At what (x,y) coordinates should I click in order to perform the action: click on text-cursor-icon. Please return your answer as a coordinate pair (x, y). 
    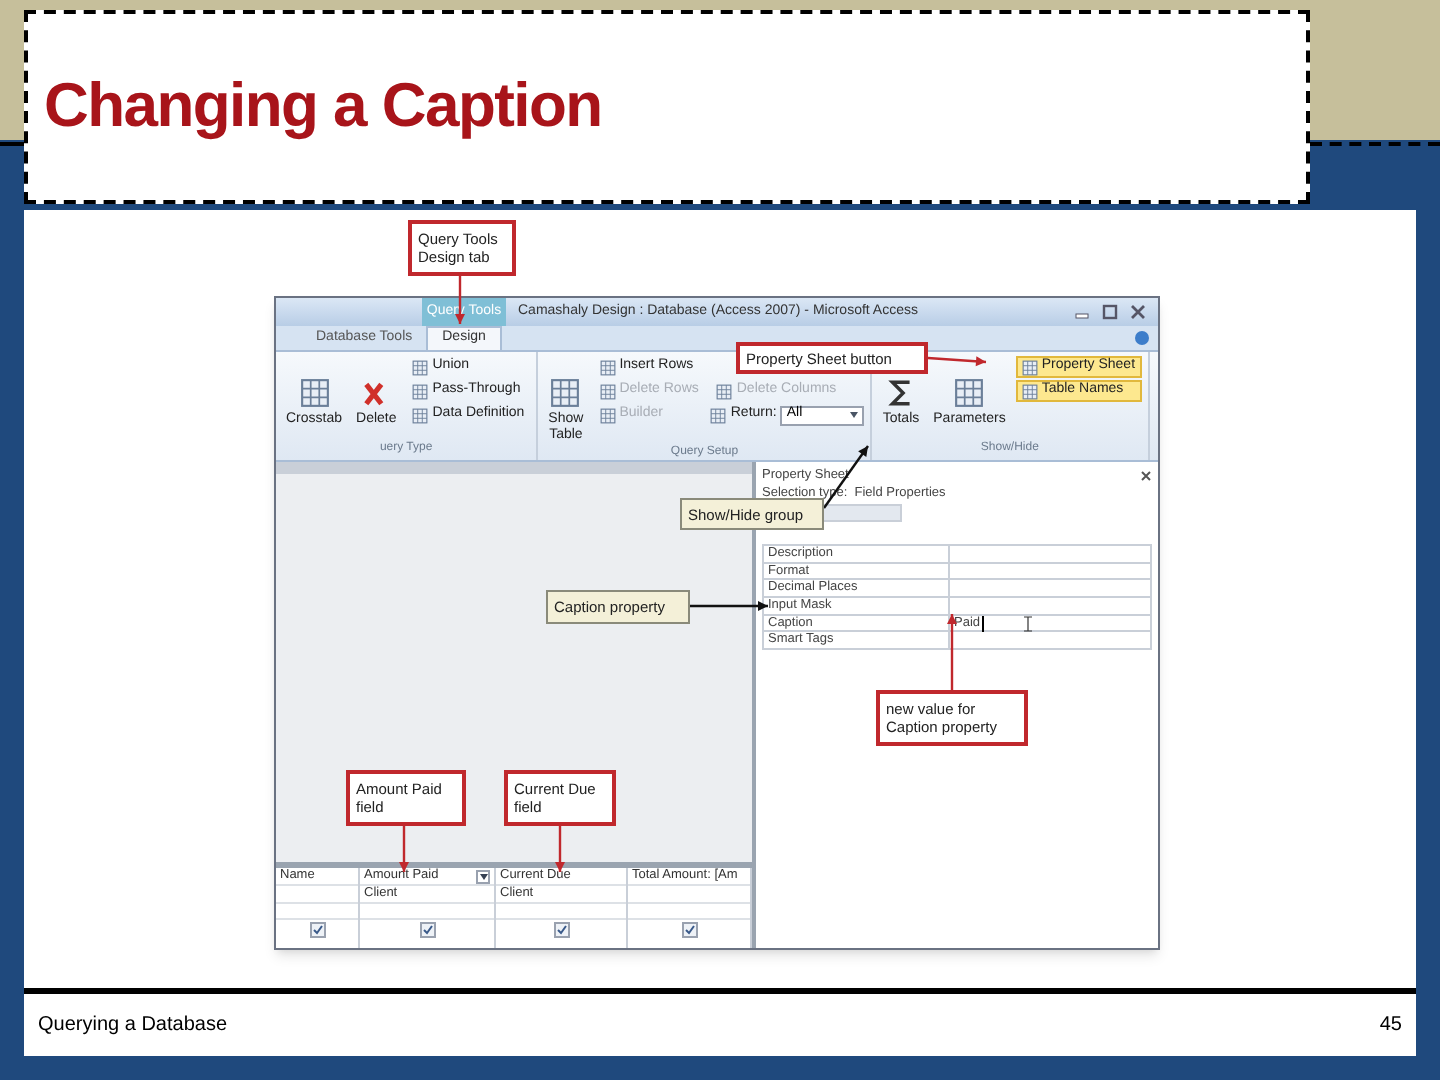
    Looking at the image, I should click on (1028, 623).